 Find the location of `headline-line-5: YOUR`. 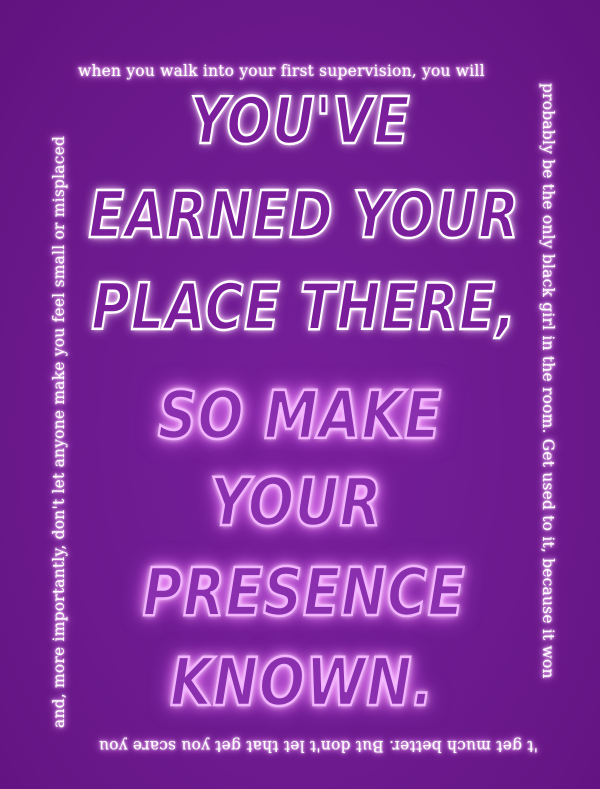

headline-line-5: YOUR is located at coordinates (296, 502).